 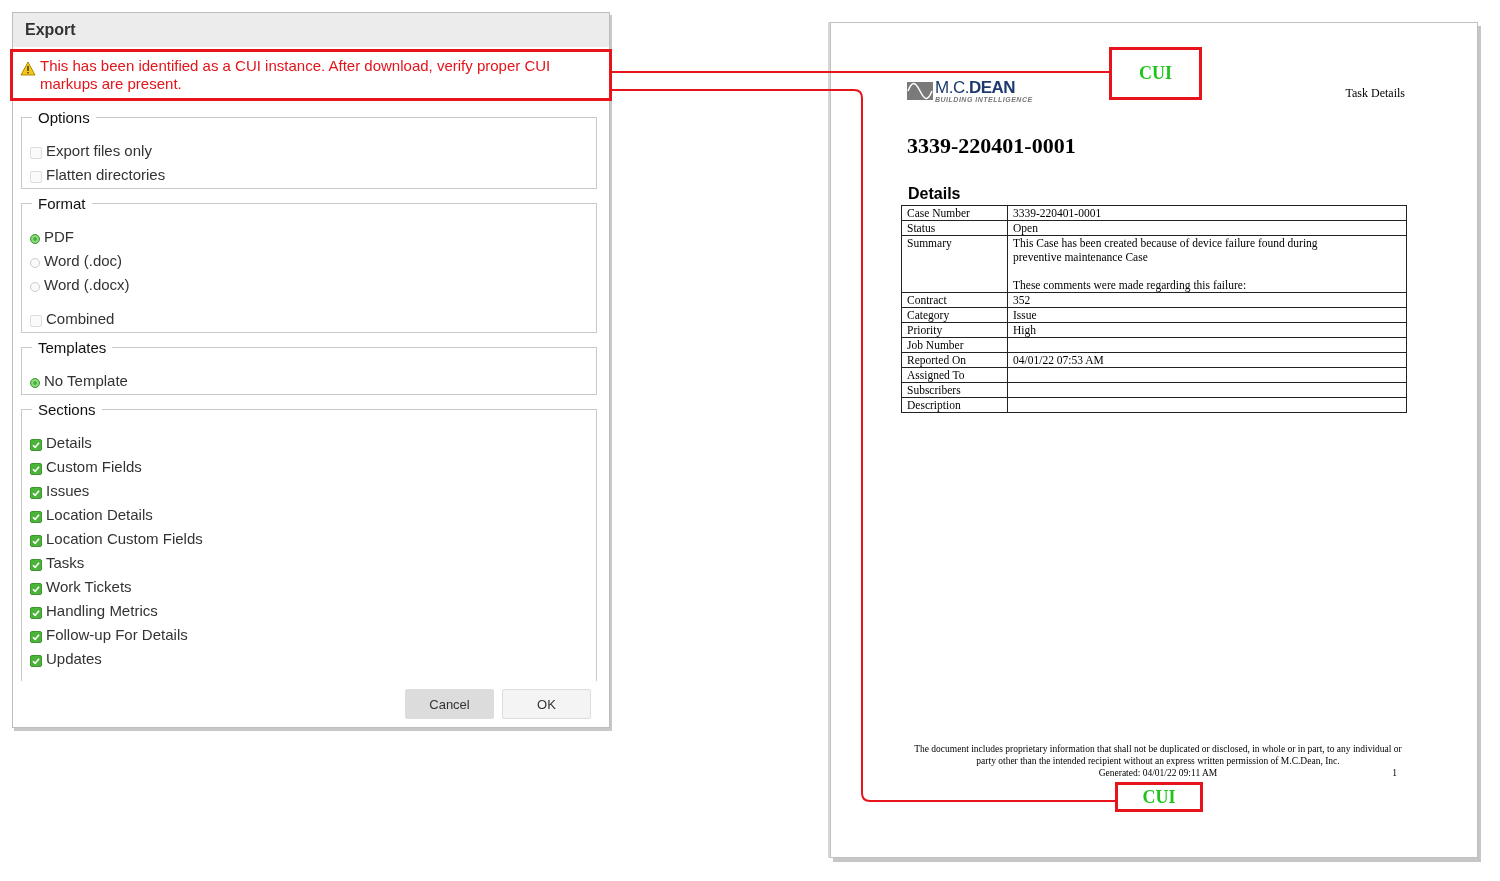 I want to click on option-label: Follow-up For Details, so click(x=117, y=635).